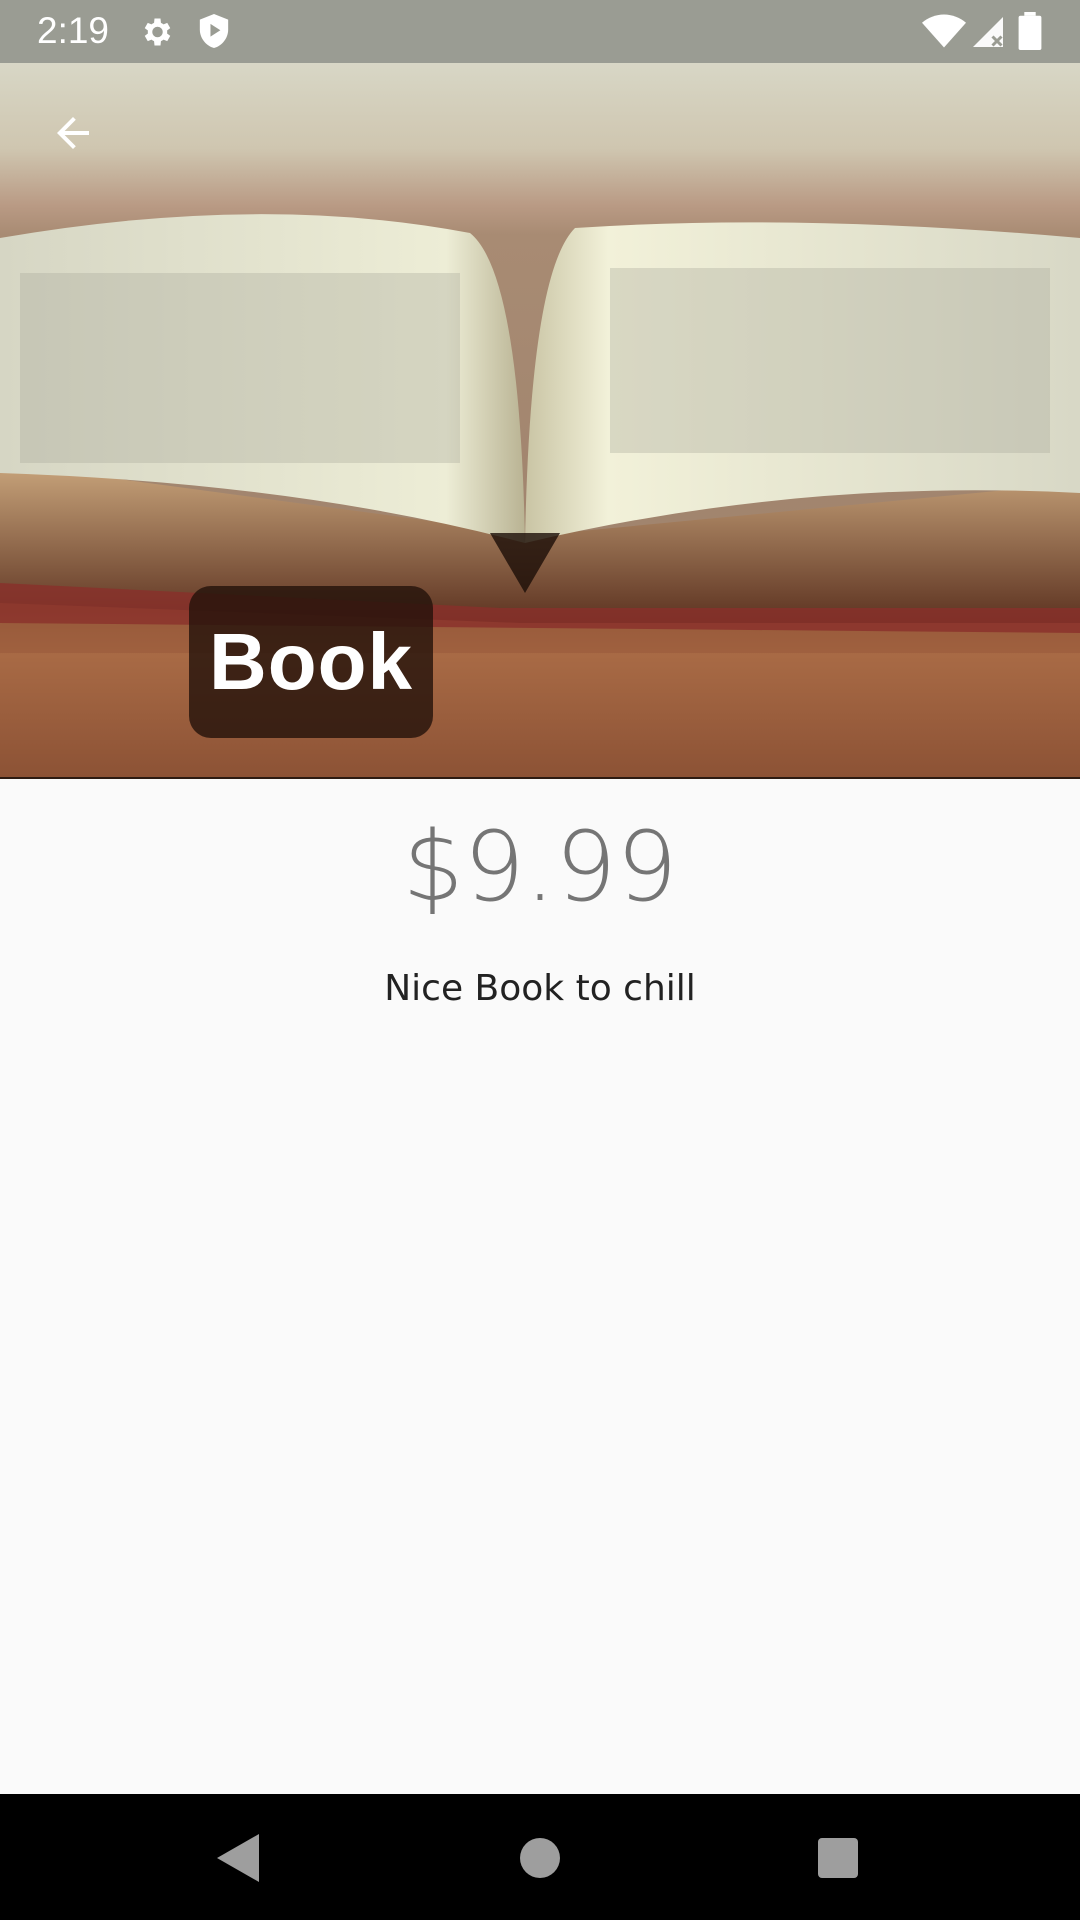 The width and height of the screenshot is (1080, 1920). What do you see at coordinates (73, 30) in the screenshot?
I see `status-time: 2:19` at bounding box center [73, 30].